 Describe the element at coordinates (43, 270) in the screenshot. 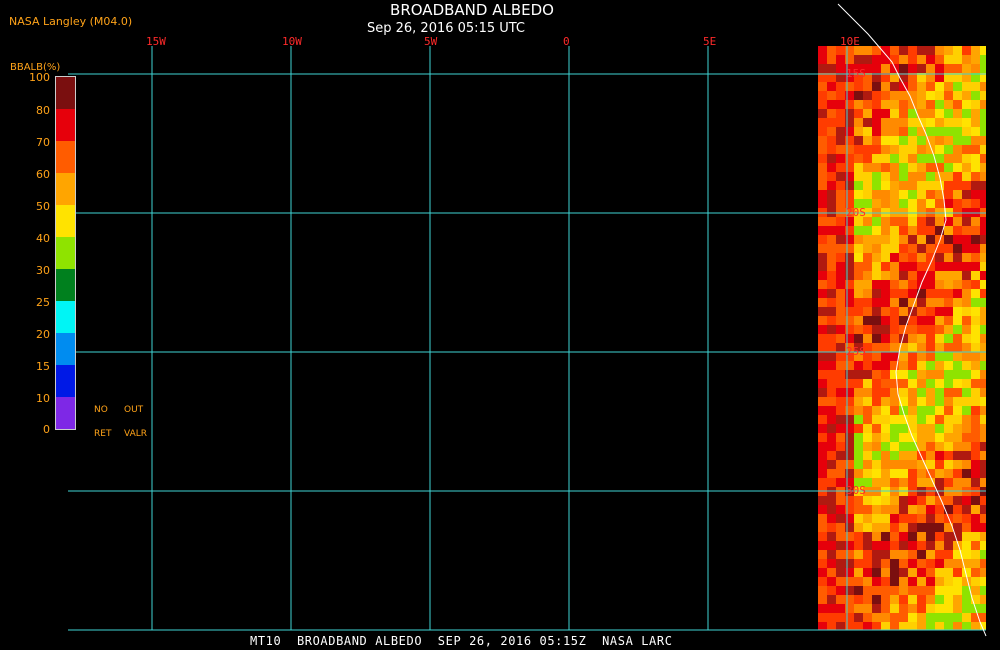

I see `colorbar-tick: 30` at that location.